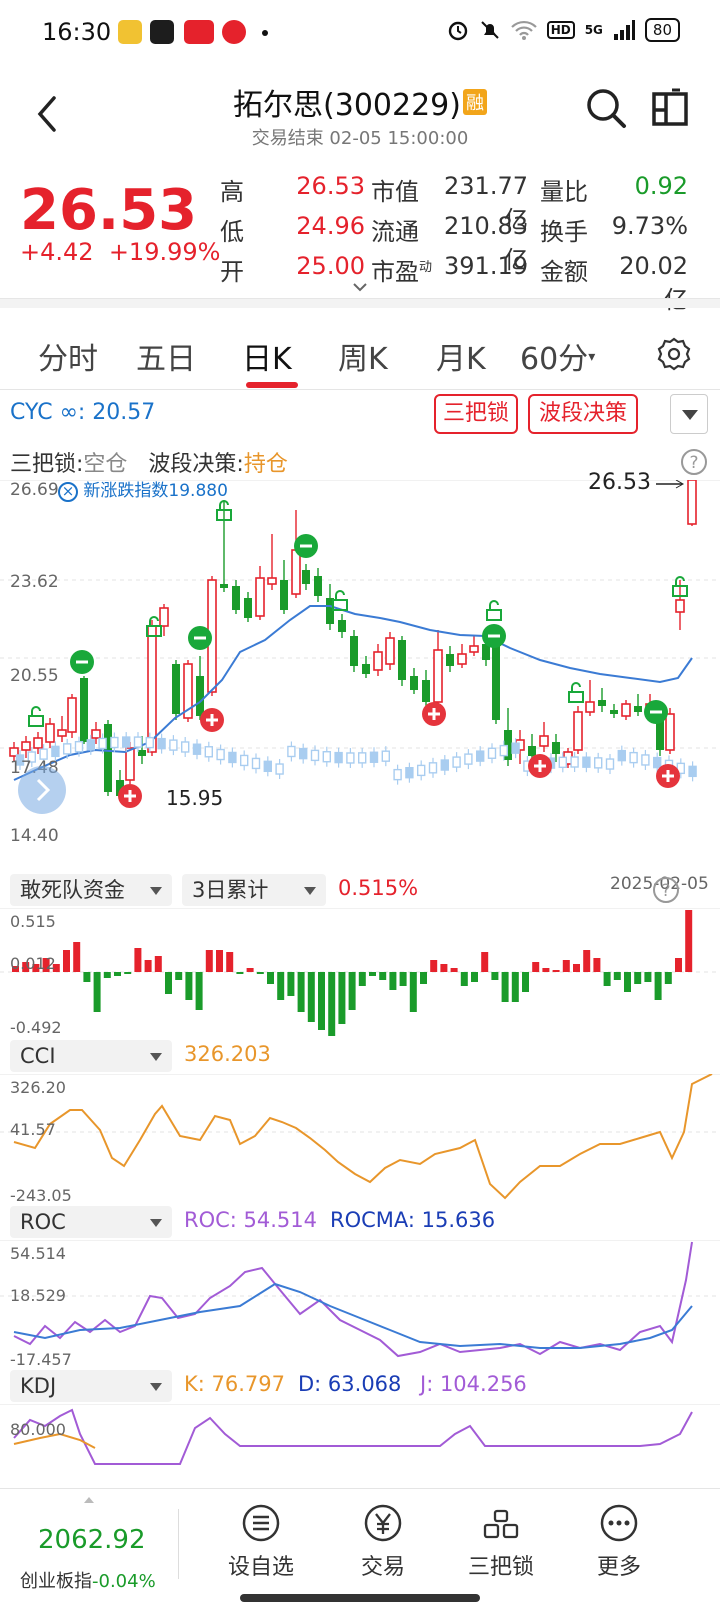 This screenshot has width=720, height=1612. I want to click on indicator-dropdown-button, so click(689, 414).